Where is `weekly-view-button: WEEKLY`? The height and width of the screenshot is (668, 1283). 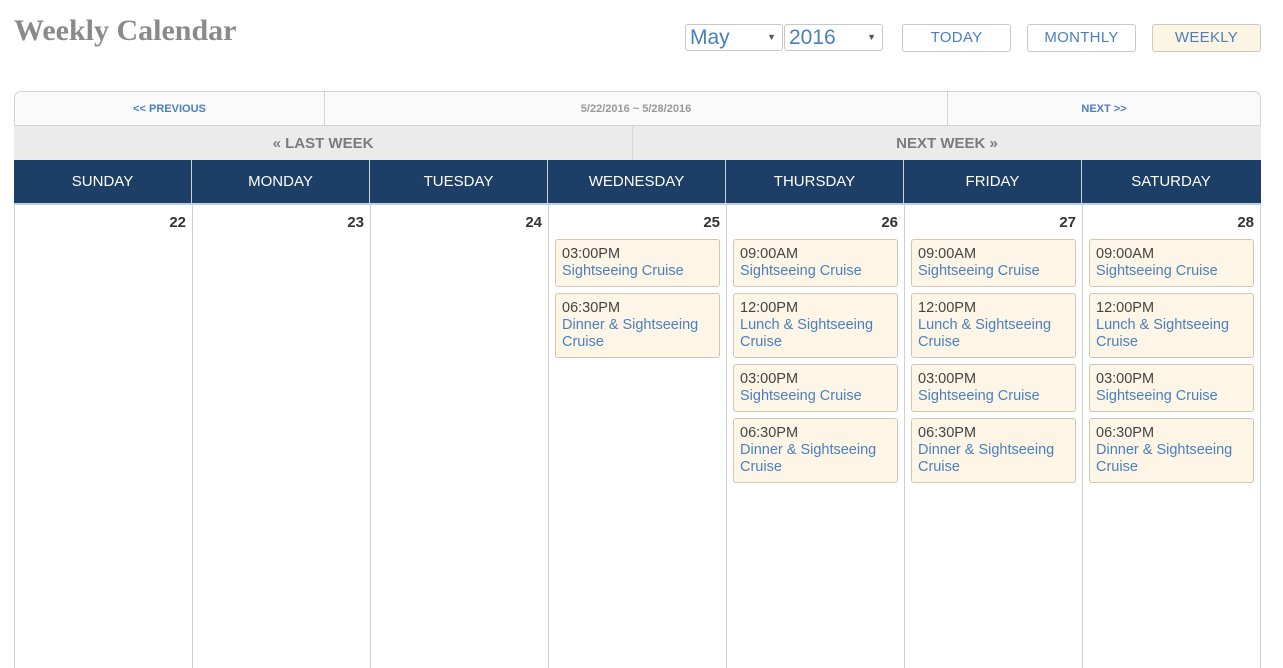 weekly-view-button: WEEKLY is located at coordinates (1206, 38).